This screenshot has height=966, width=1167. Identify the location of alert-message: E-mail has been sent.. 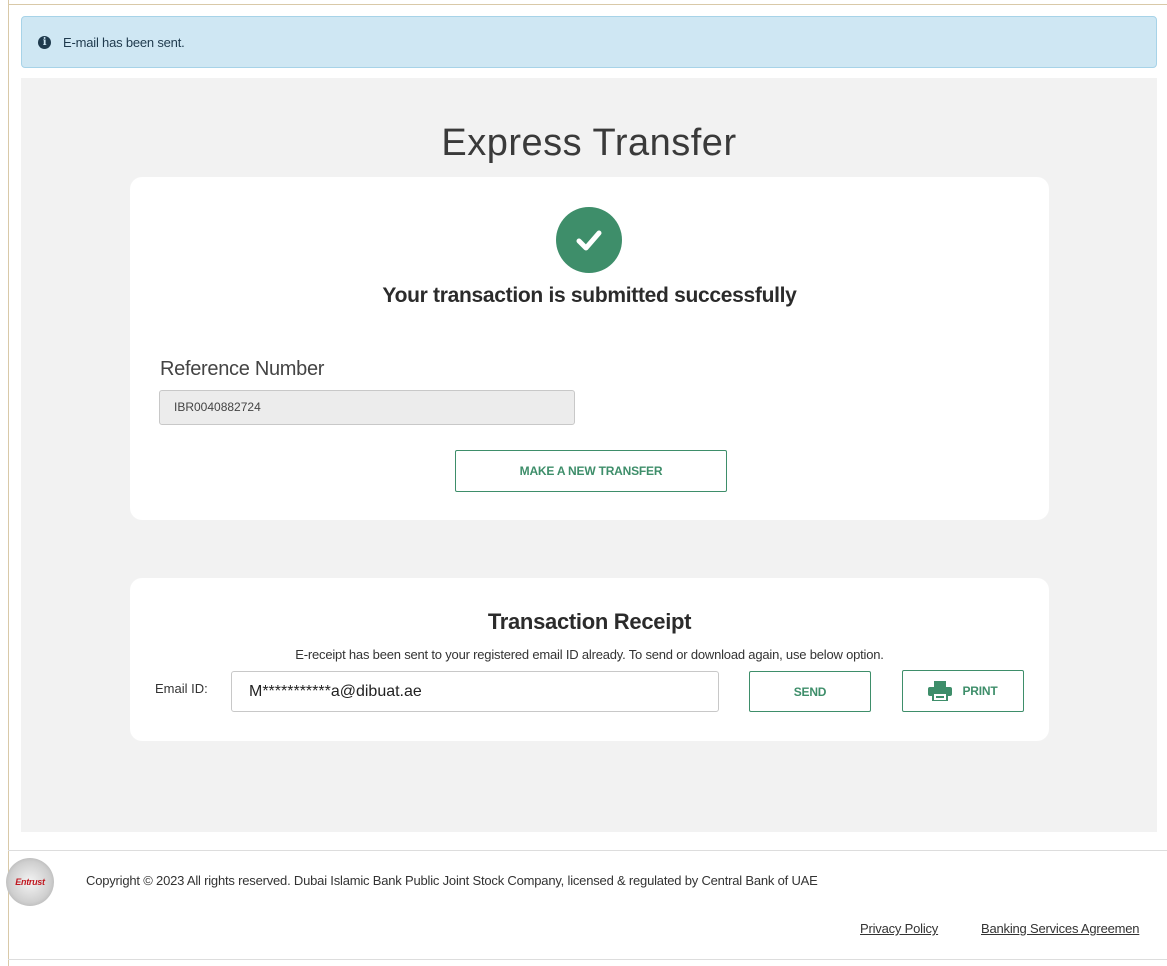
(124, 42).